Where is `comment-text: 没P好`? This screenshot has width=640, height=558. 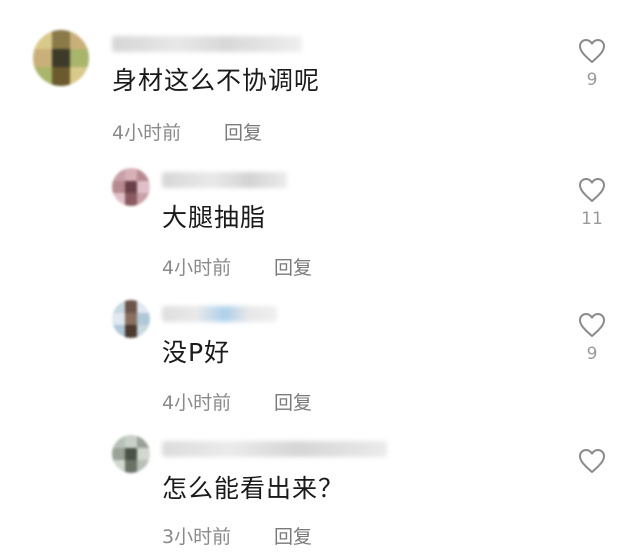 comment-text: 没P好 is located at coordinates (196, 352).